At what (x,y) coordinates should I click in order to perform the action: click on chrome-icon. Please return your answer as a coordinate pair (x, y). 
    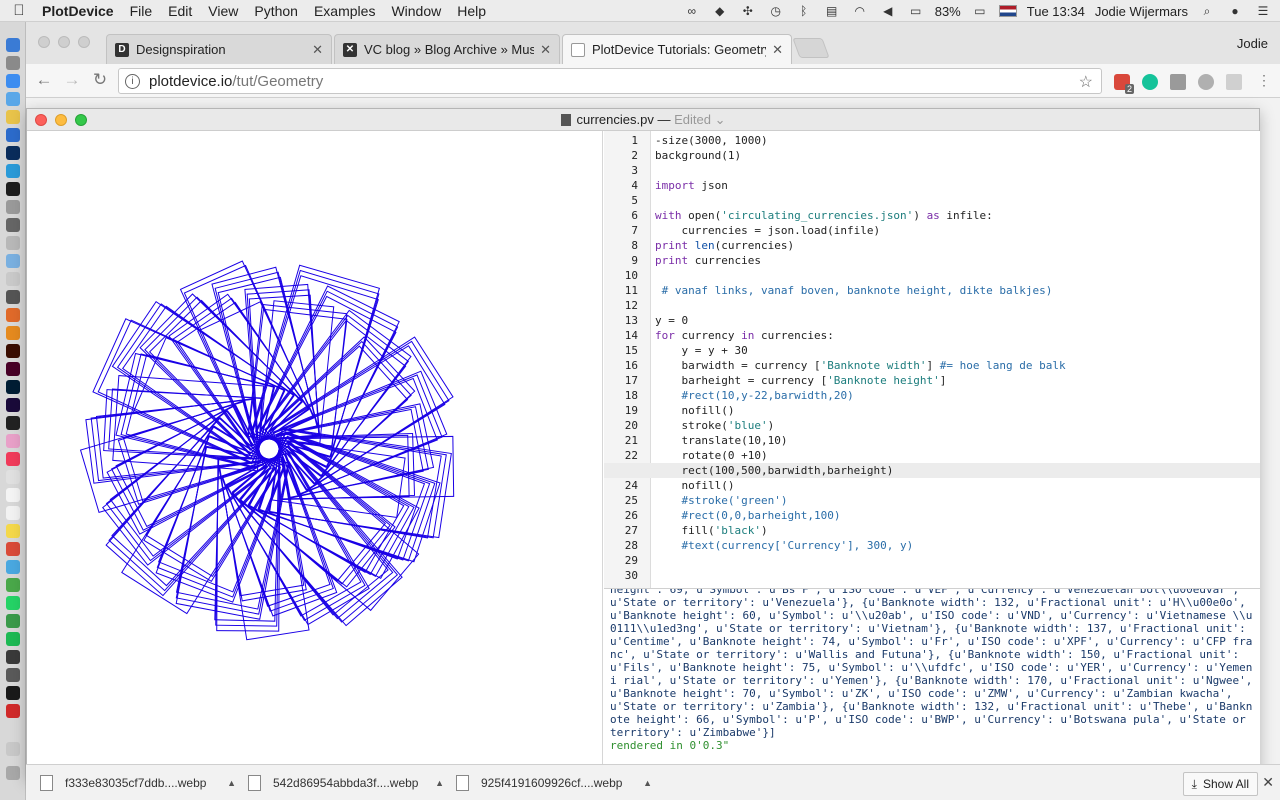
    Looking at the image, I should click on (13, 549).